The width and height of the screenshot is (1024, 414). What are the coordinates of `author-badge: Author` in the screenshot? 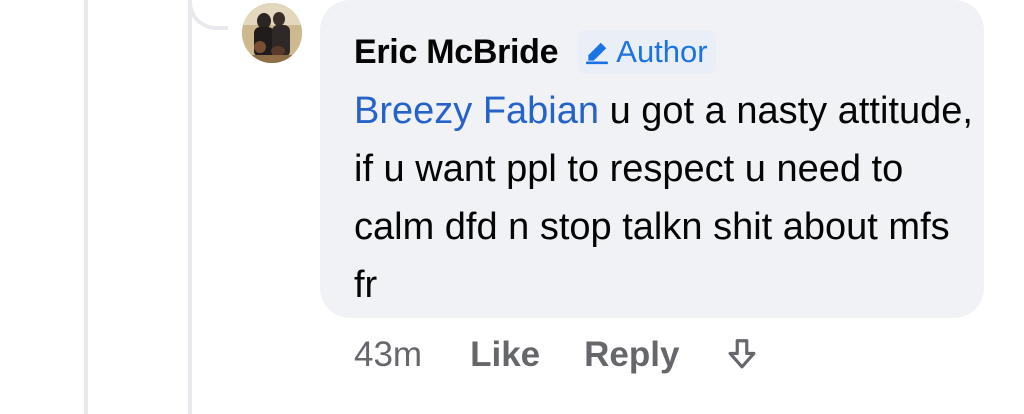 It's located at (647, 52).